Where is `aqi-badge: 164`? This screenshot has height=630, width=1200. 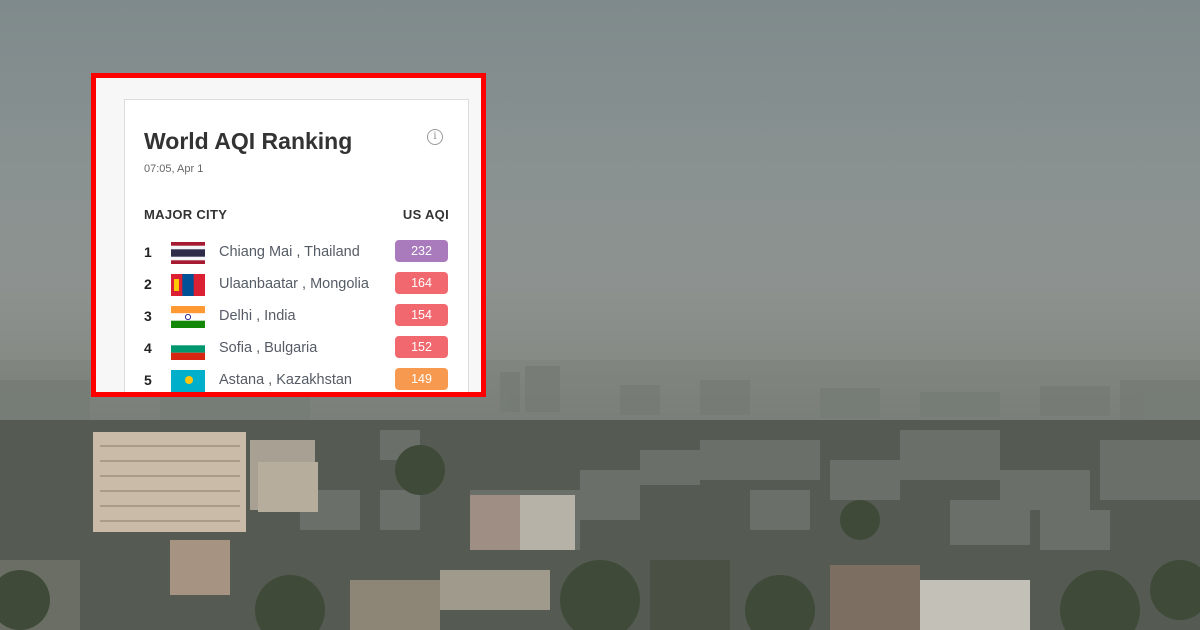
aqi-badge: 164 is located at coordinates (421, 283).